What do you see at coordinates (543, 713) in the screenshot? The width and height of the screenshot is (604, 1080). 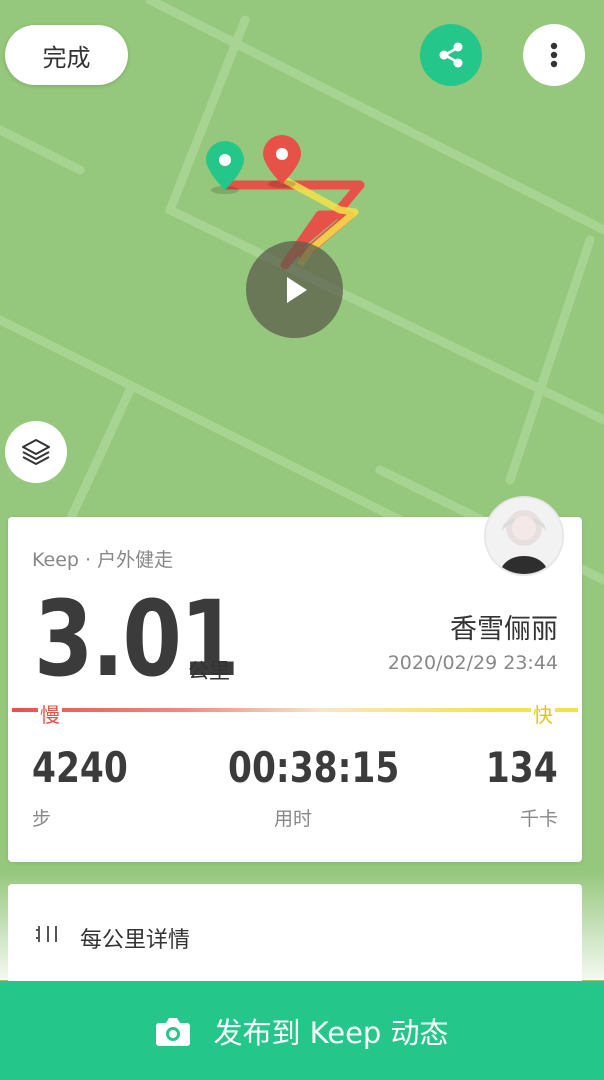 I see `pace-fast-label: 快` at bounding box center [543, 713].